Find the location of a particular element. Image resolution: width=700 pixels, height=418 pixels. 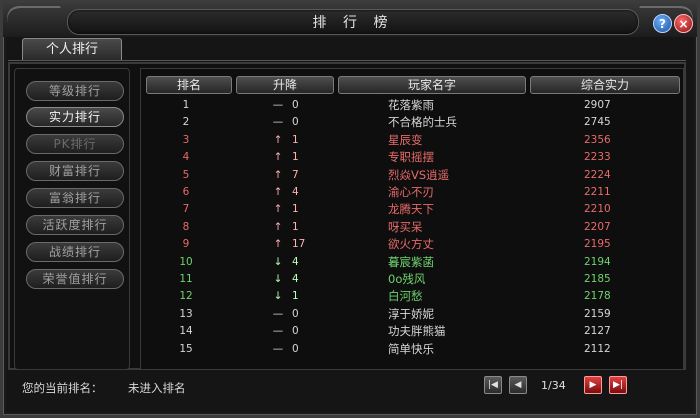

rank-cell: 11 is located at coordinates (186, 279).